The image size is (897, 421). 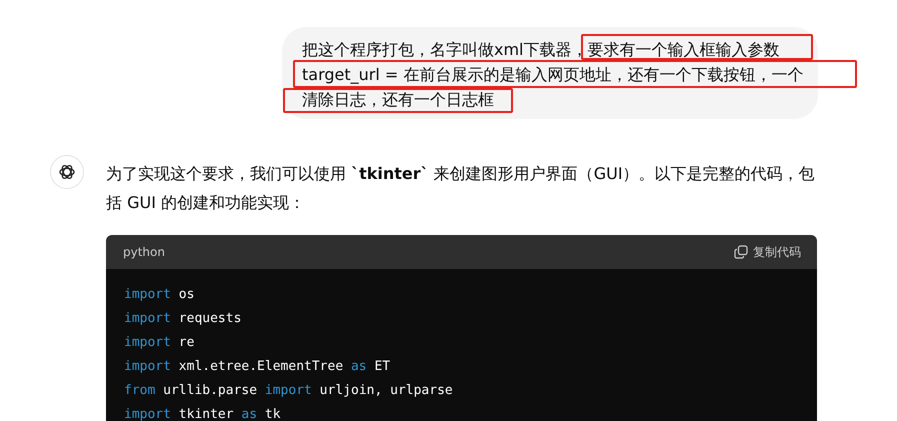 I want to click on assistant-message: 为了实现这个要求，我们可以使用 `tkinter` 来创建图形用户界面（GUI）。以下是完整的代码，包 括 GUI 的创建和功能实现：, so click(x=461, y=188).